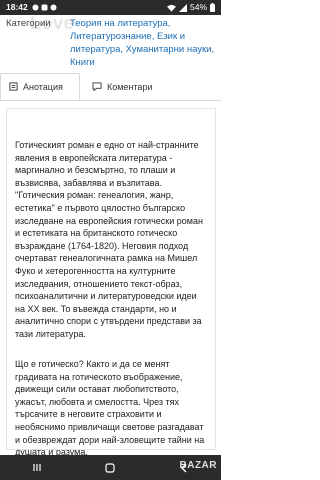  I want to click on status-time: 18:42, so click(17, 7).